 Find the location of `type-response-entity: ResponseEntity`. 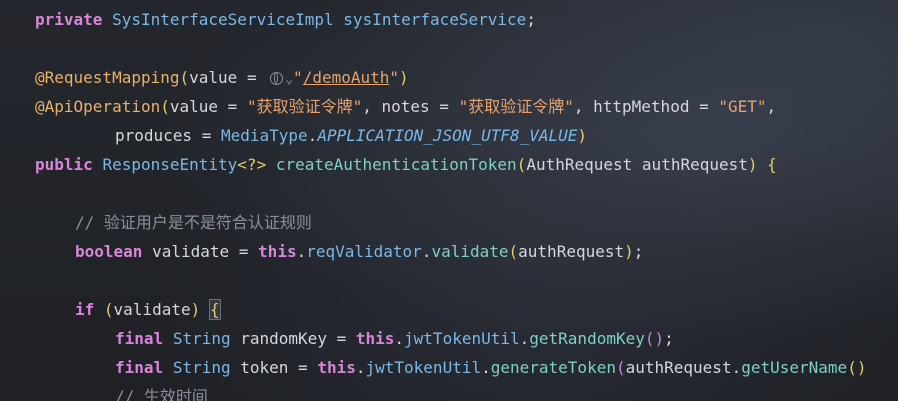

type-response-entity: ResponseEntity is located at coordinates (170, 164).